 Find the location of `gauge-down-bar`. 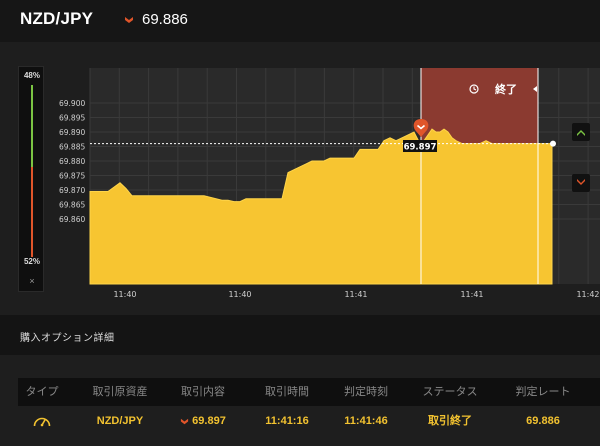

gauge-down-bar is located at coordinates (32, 212).